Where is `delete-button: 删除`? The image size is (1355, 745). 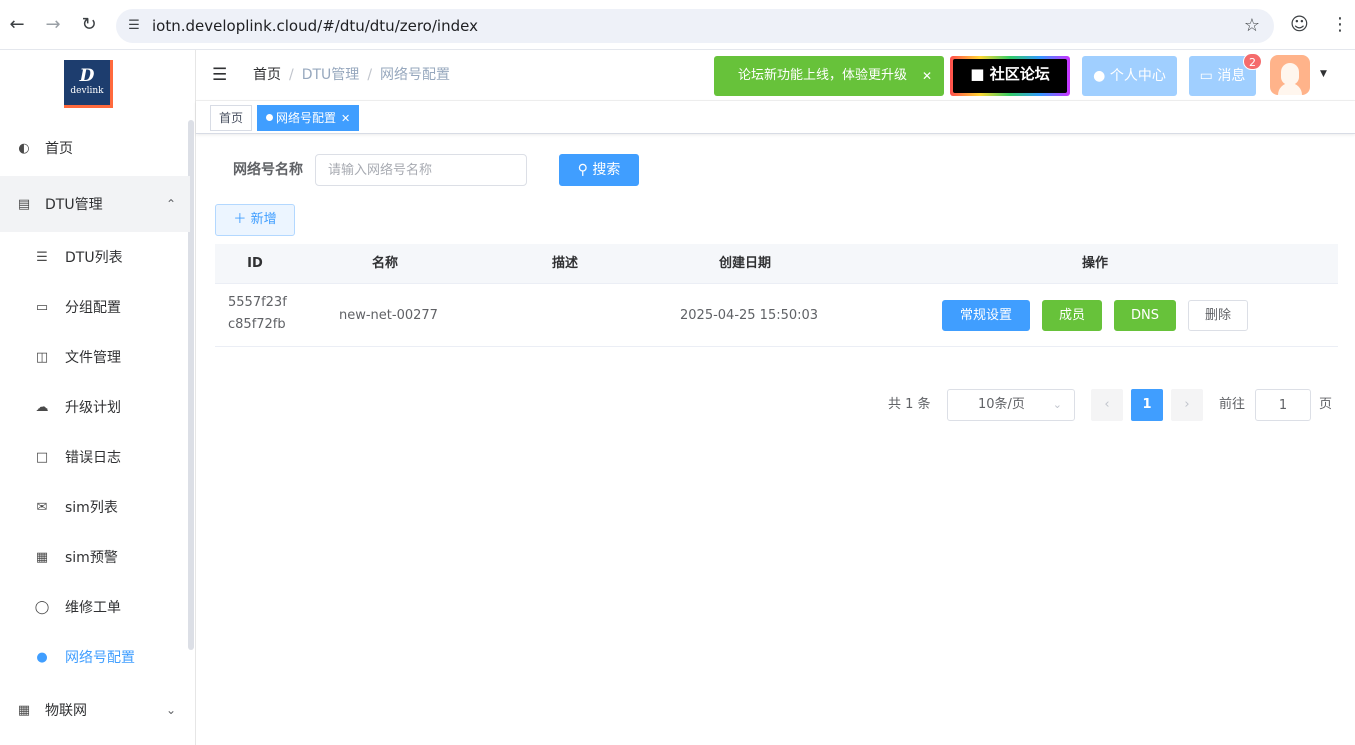
delete-button: 删除 is located at coordinates (1218, 315).